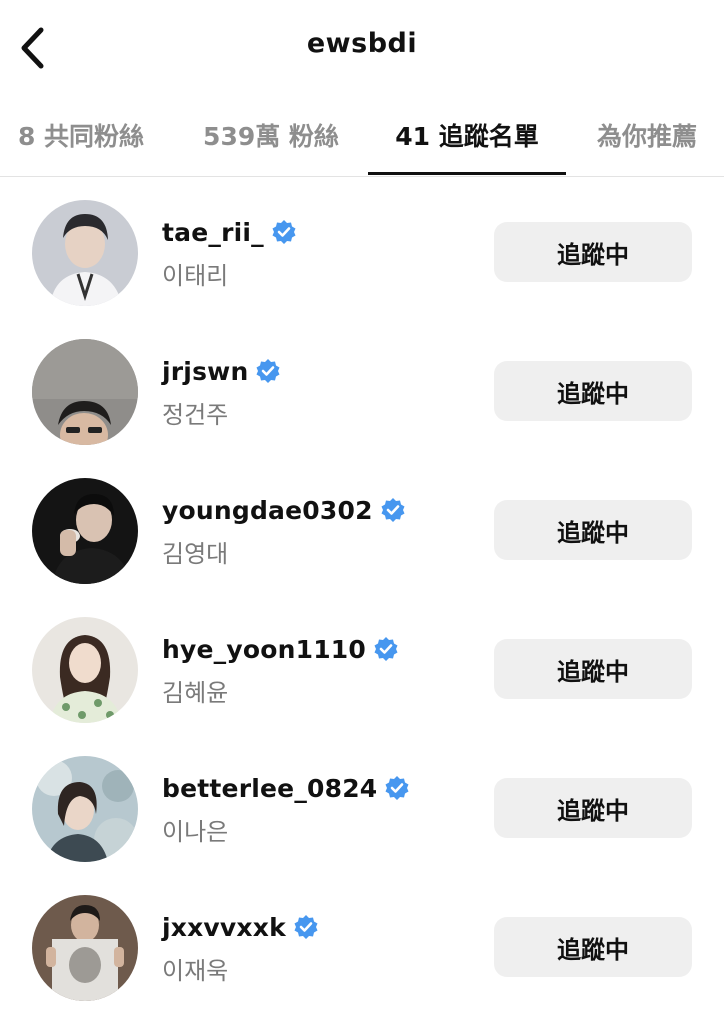 The image size is (724, 1024). I want to click on tab-bar: 8 共同粉絲 539萬 粉絲 41 追蹤名單 為你推薦, so click(362, 136).